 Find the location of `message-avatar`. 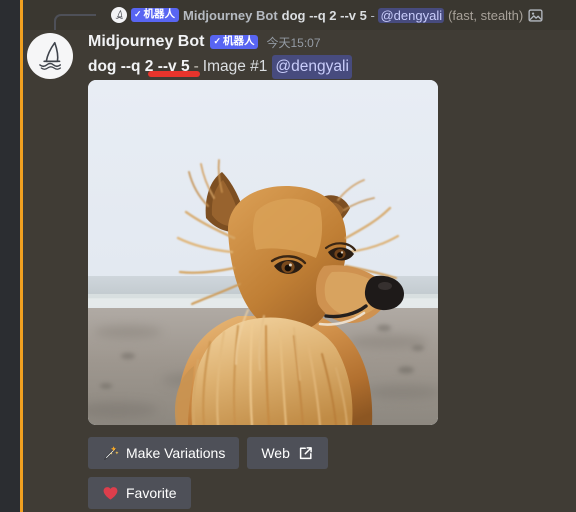

message-avatar is located at coordinates (50, 56).